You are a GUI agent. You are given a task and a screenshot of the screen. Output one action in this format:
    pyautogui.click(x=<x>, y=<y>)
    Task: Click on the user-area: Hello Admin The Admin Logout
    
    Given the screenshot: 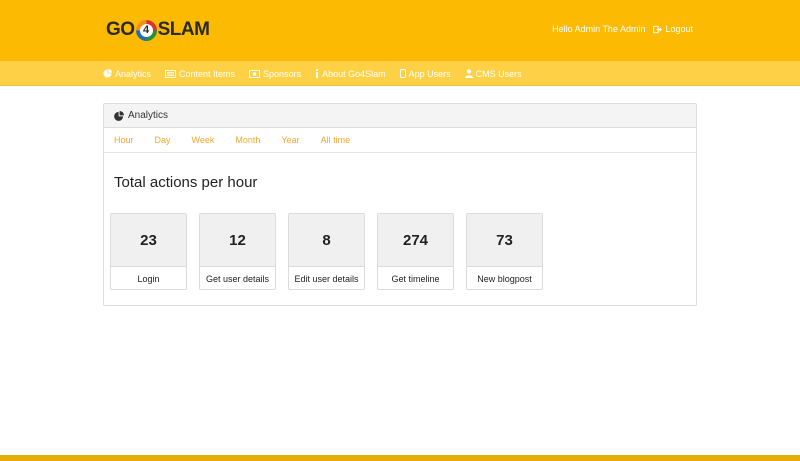 What is the action you would take?
    pyautogui.click(x=622, y=29)
    